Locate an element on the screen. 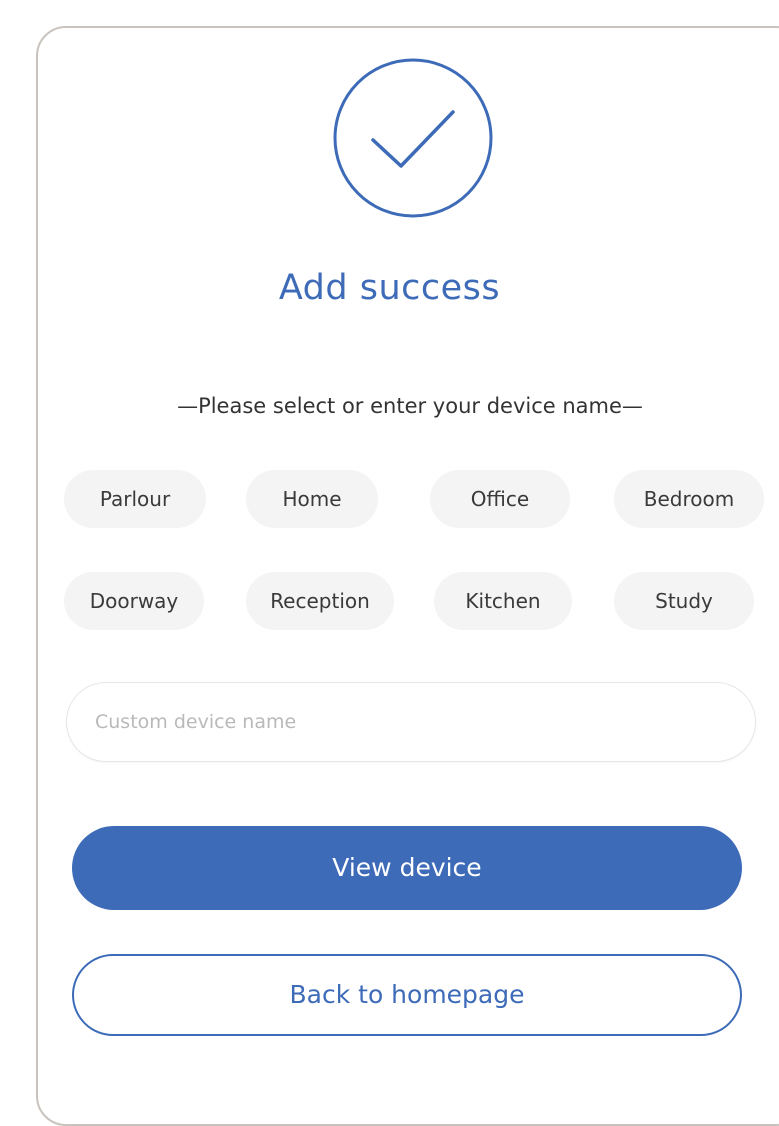  name-chip-reception: Reception is located at coordinates (320, 601).